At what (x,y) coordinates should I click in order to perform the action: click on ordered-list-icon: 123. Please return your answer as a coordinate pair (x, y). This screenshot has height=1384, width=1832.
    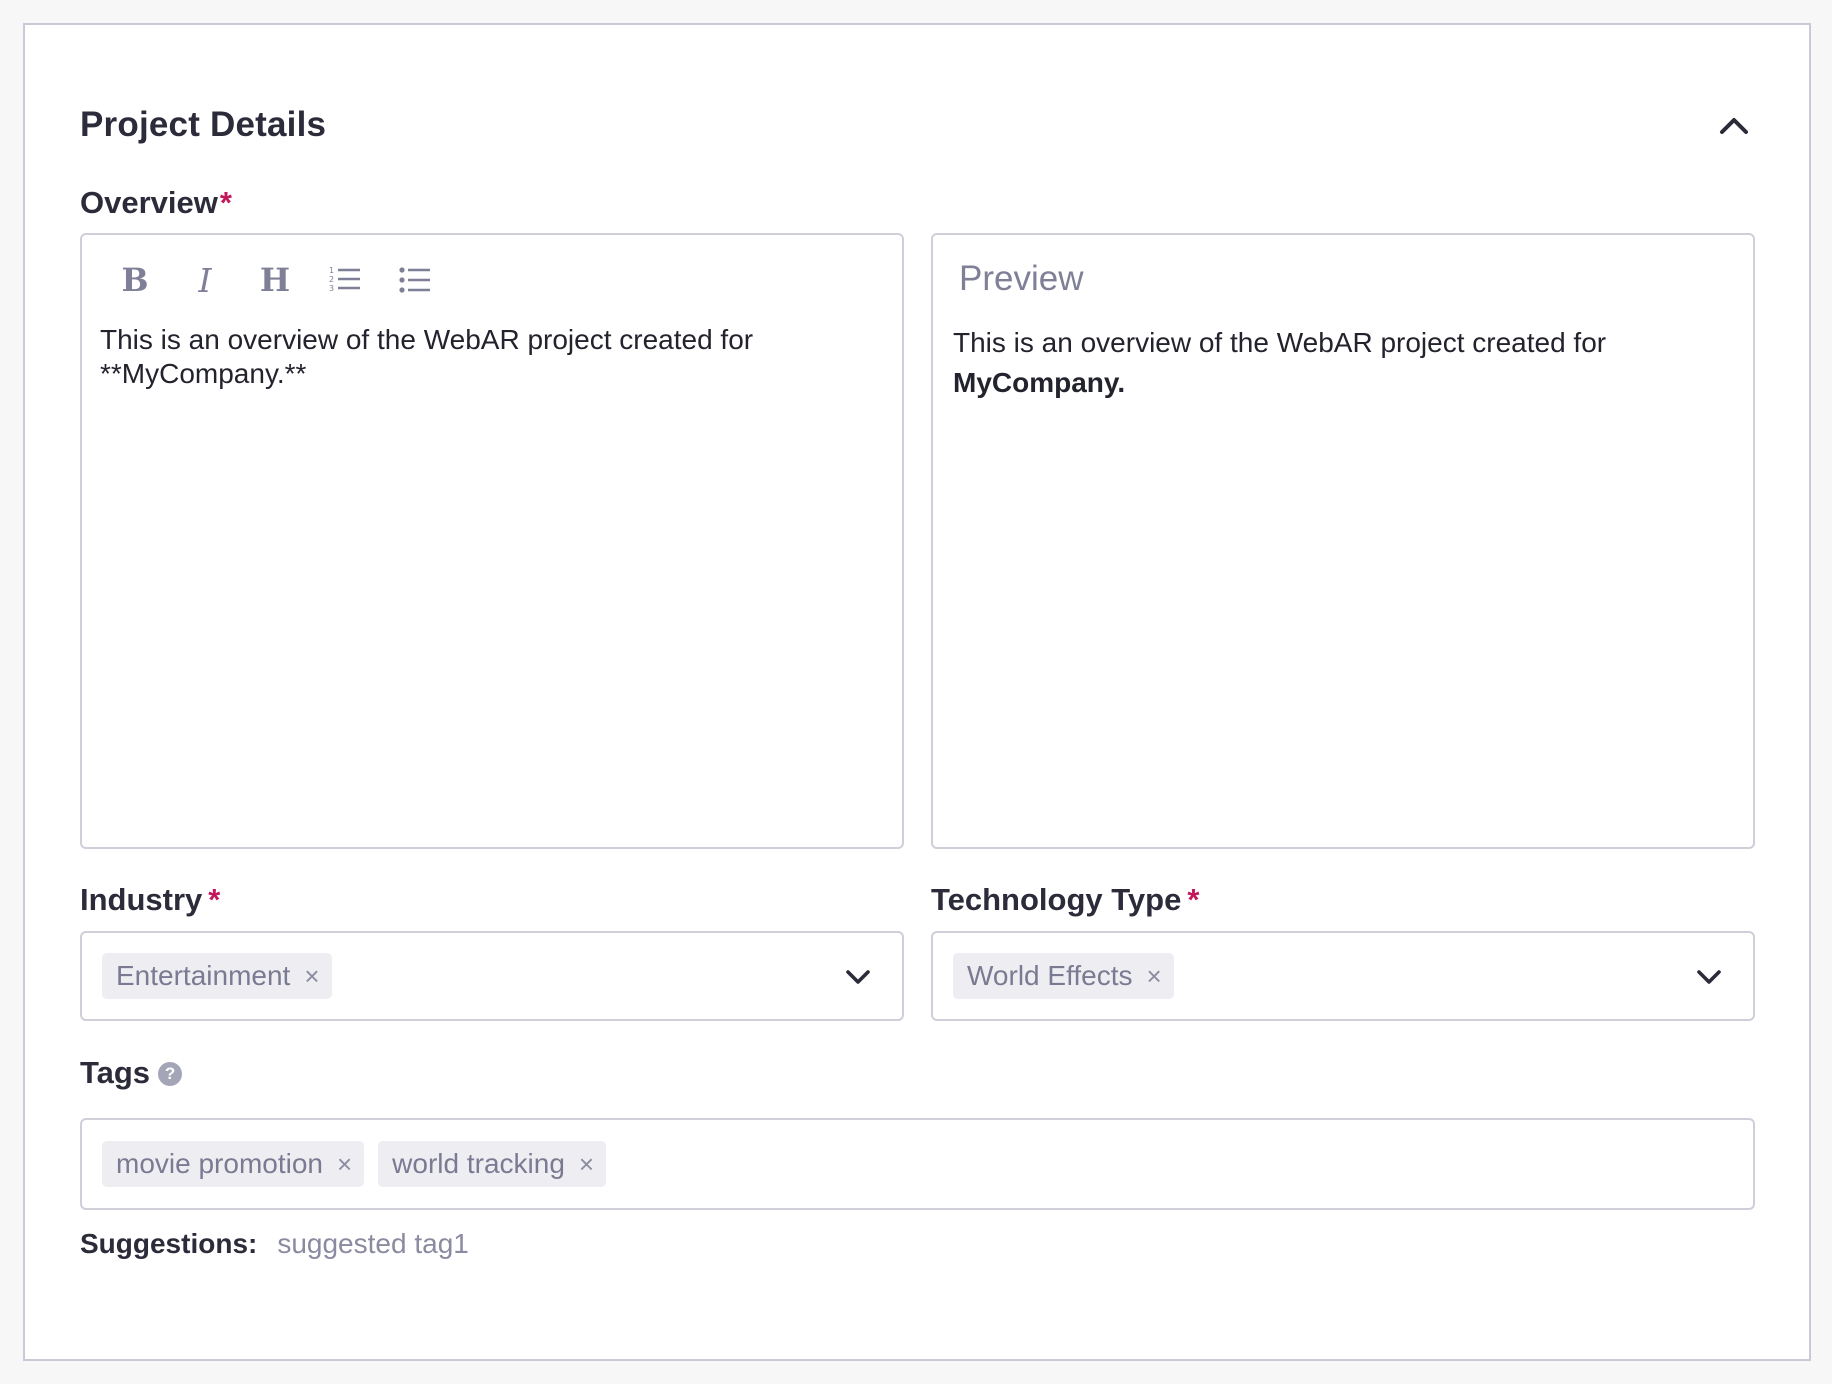
    Looking at the image, I should click on (344, 279).